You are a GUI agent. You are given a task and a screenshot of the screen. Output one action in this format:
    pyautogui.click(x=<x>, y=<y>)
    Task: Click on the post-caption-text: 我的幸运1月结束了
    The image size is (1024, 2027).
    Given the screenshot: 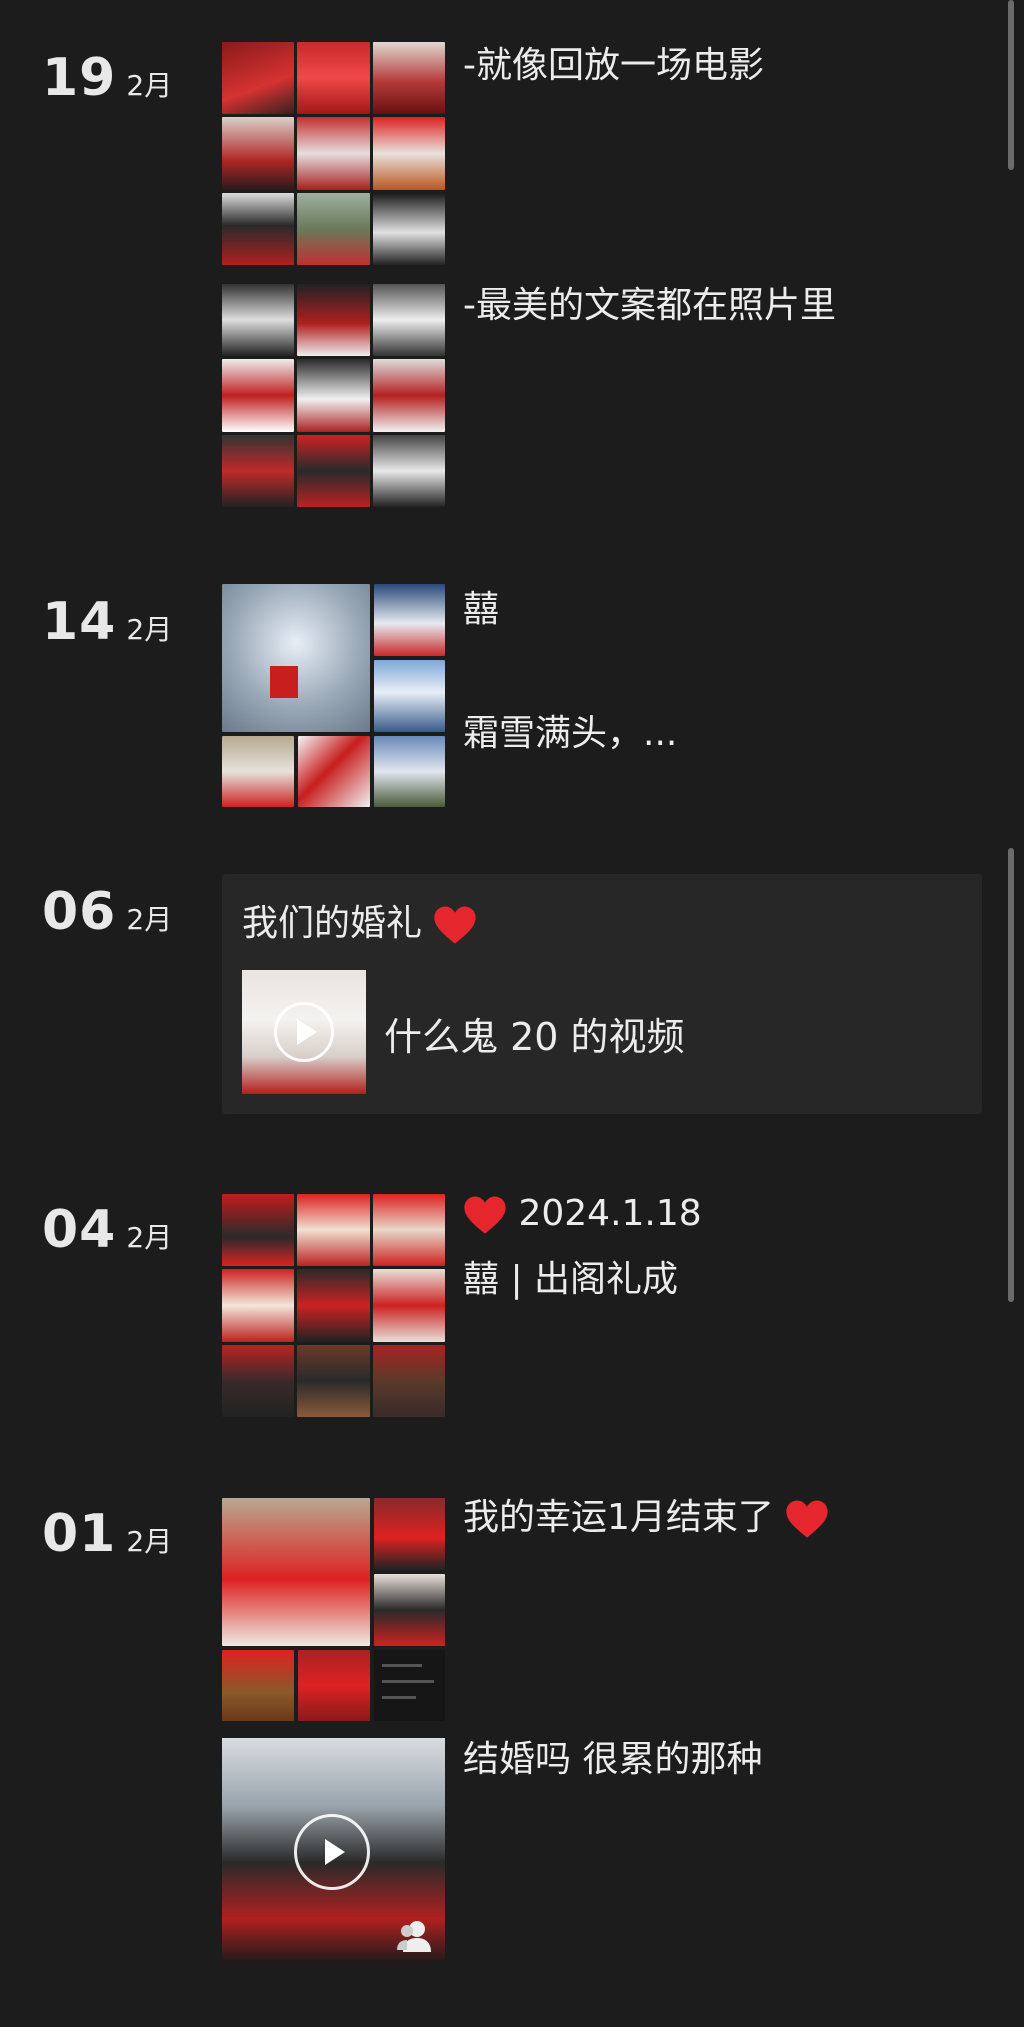 What is the action you would take?
    pyautogui.click(x=618, y=1517)
    